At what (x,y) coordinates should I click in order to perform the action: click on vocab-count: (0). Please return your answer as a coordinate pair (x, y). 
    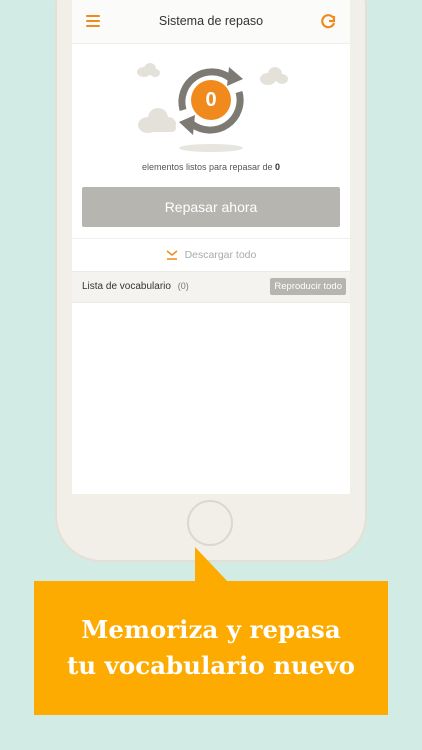
    Looking at the image, I should click on (183, 286).